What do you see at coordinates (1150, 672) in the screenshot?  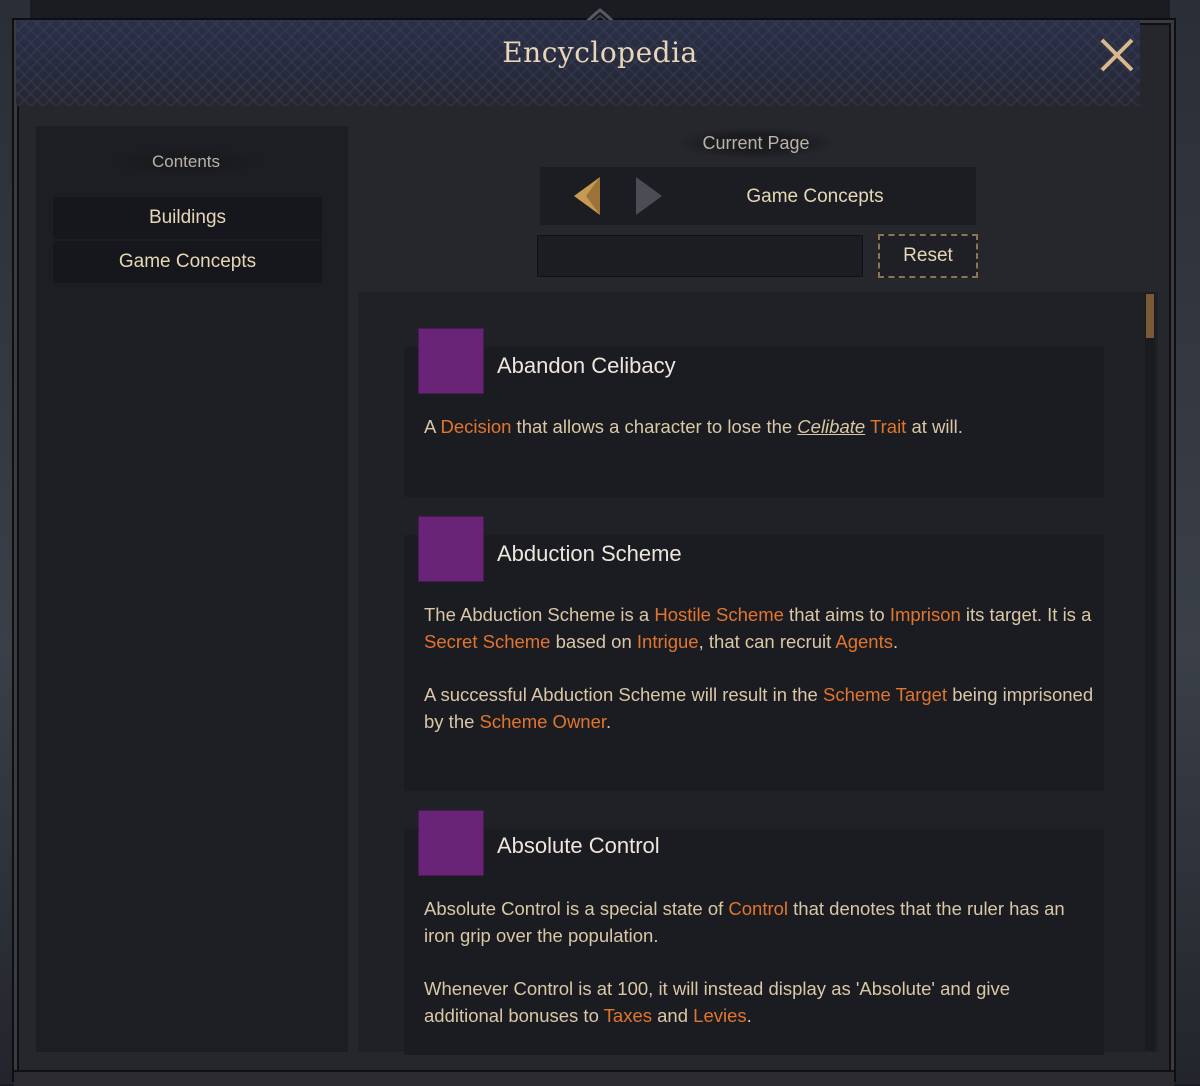 I see `scrollbar-track` at bounding box center [1150, 672].